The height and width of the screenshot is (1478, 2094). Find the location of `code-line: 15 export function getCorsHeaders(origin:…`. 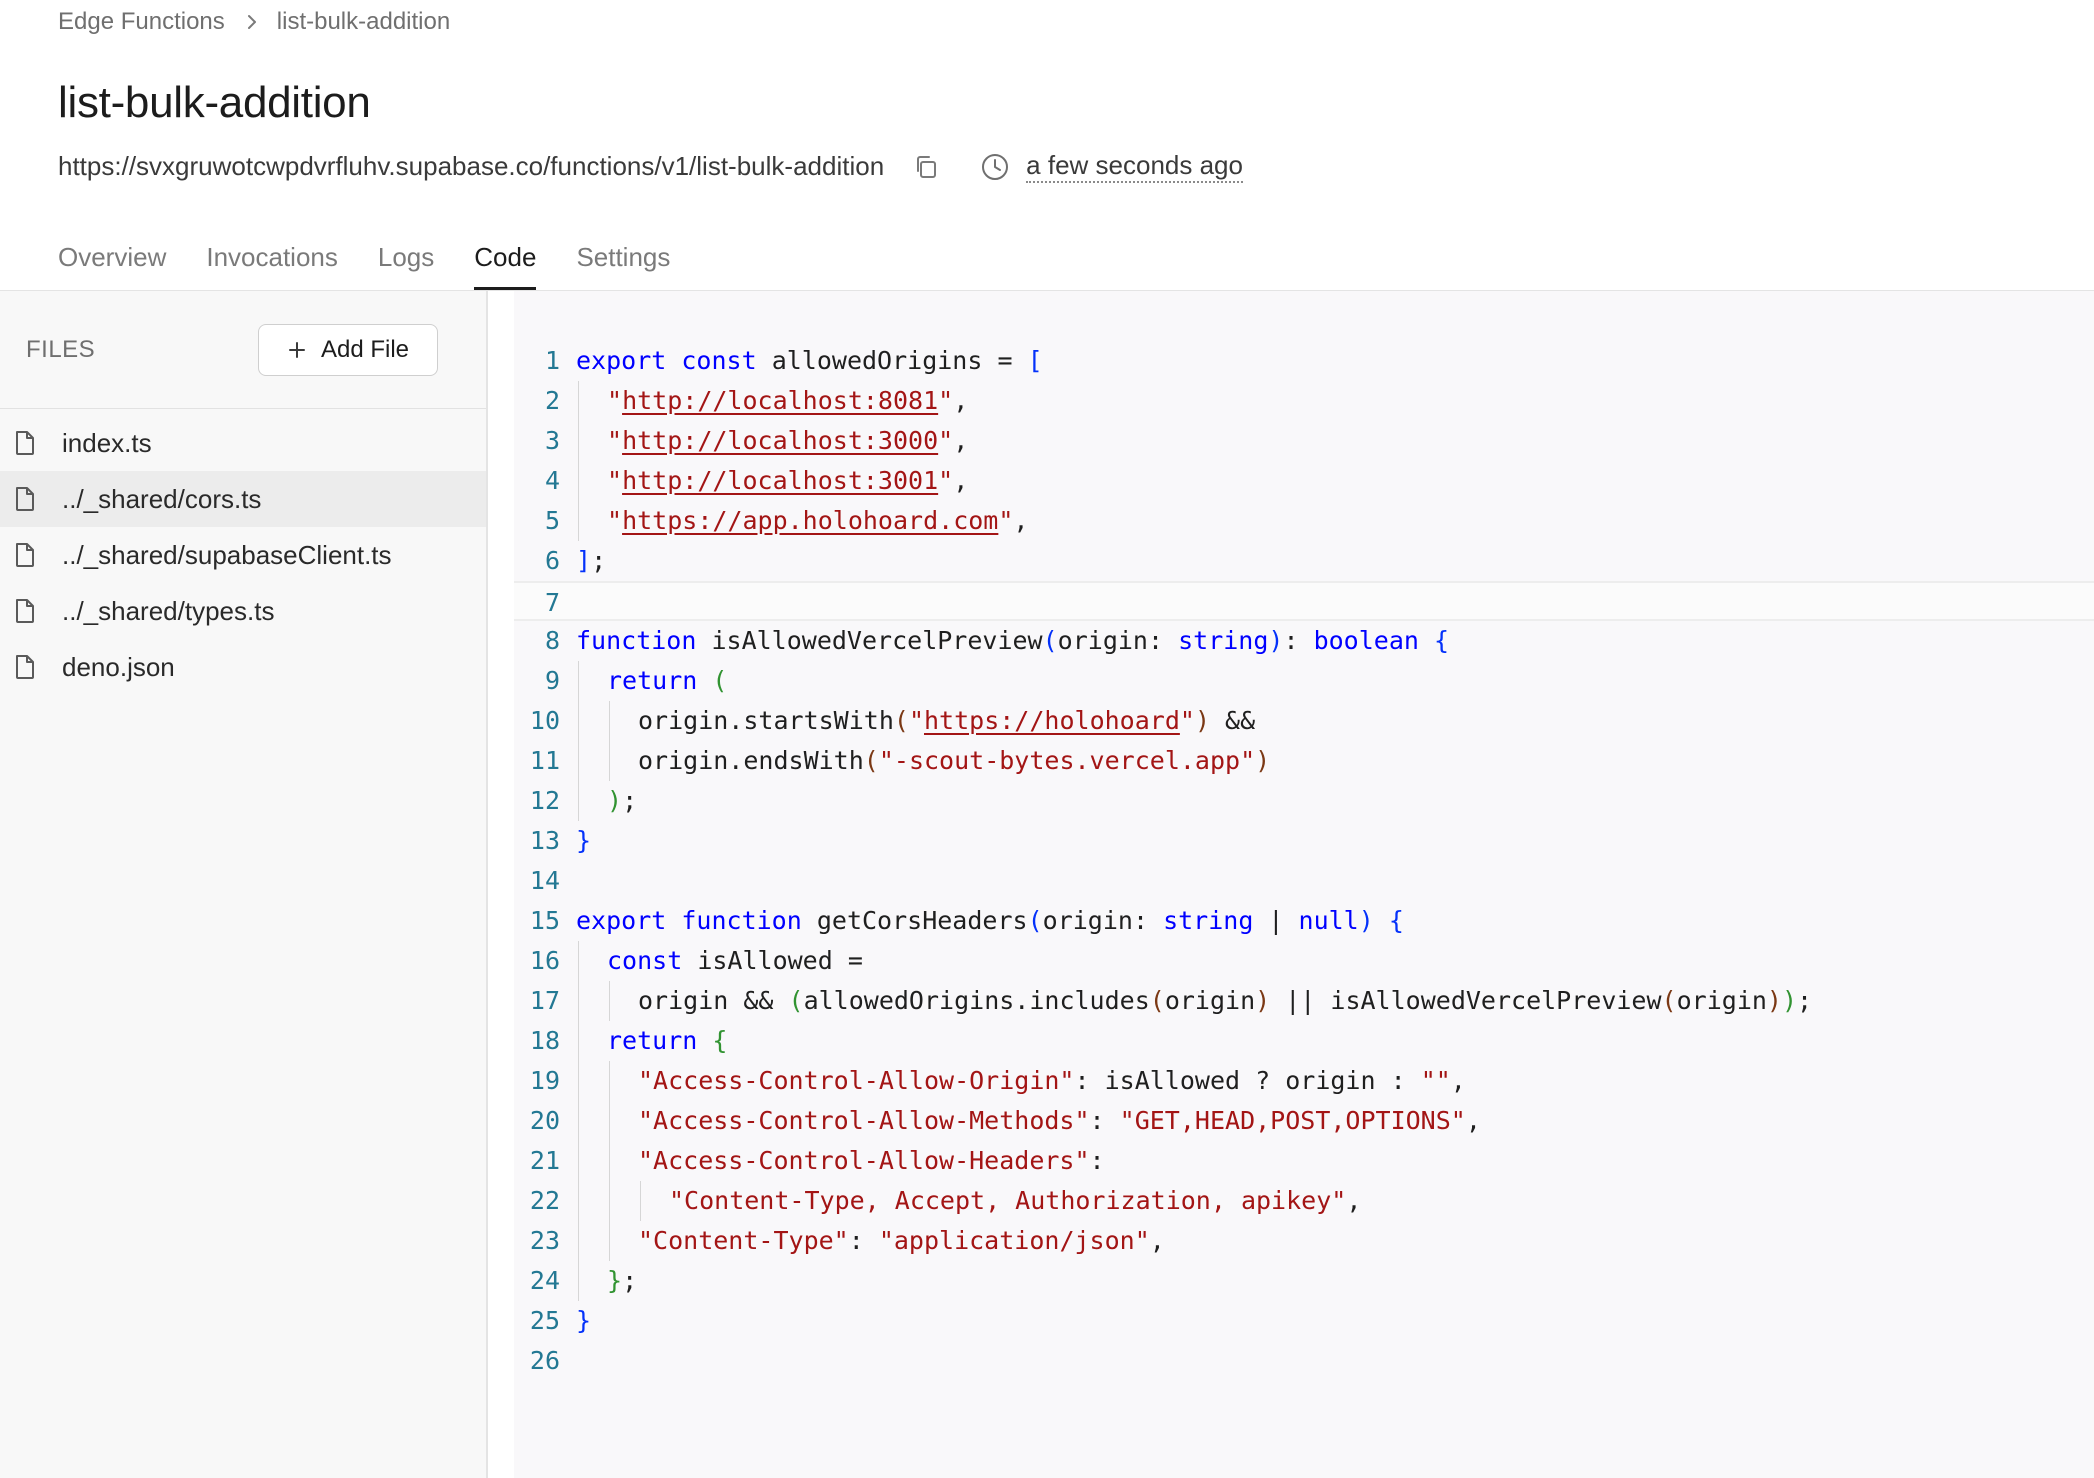

code-line: 15 export function getCorsHeaders(origin:… is located at coordinates (1304, 921).